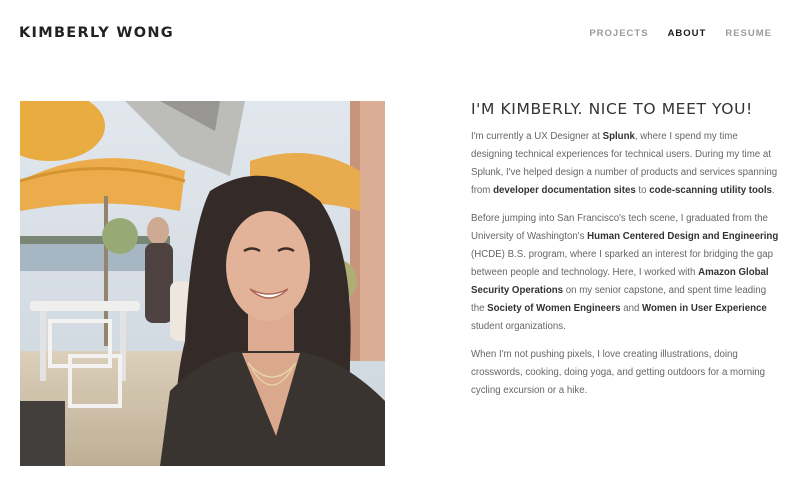 The image size is (800, 481). Describe the element at coordinates (748, 33) in the screenshot. I see `nav-resume: RESUME` at that location.